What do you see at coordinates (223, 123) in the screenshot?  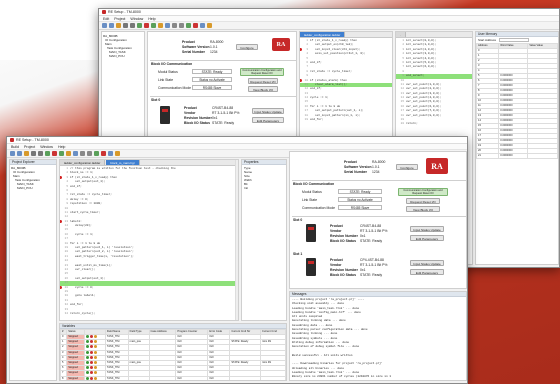 I see `slot-status-value: STATE: Ready` at bounding box center [223, 123].